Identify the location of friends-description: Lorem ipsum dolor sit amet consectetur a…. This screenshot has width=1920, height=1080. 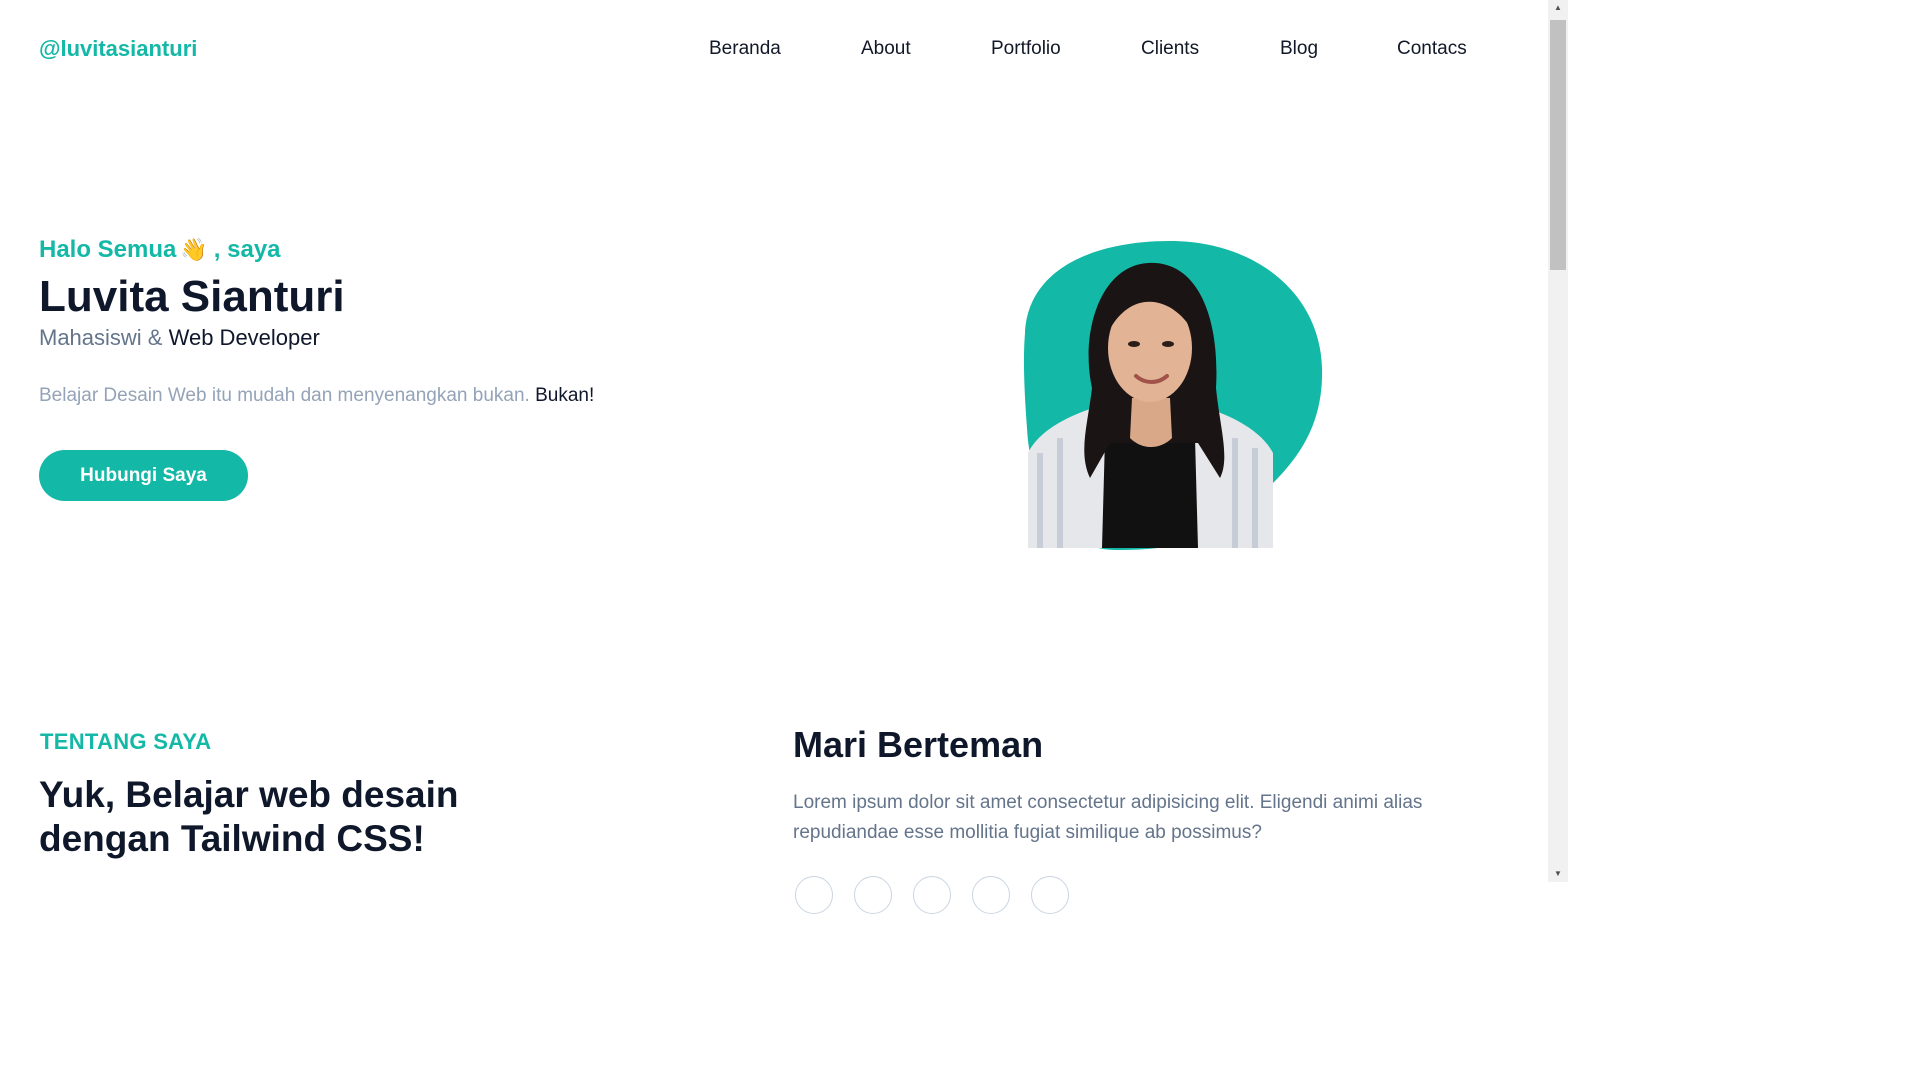
(1108, 817).